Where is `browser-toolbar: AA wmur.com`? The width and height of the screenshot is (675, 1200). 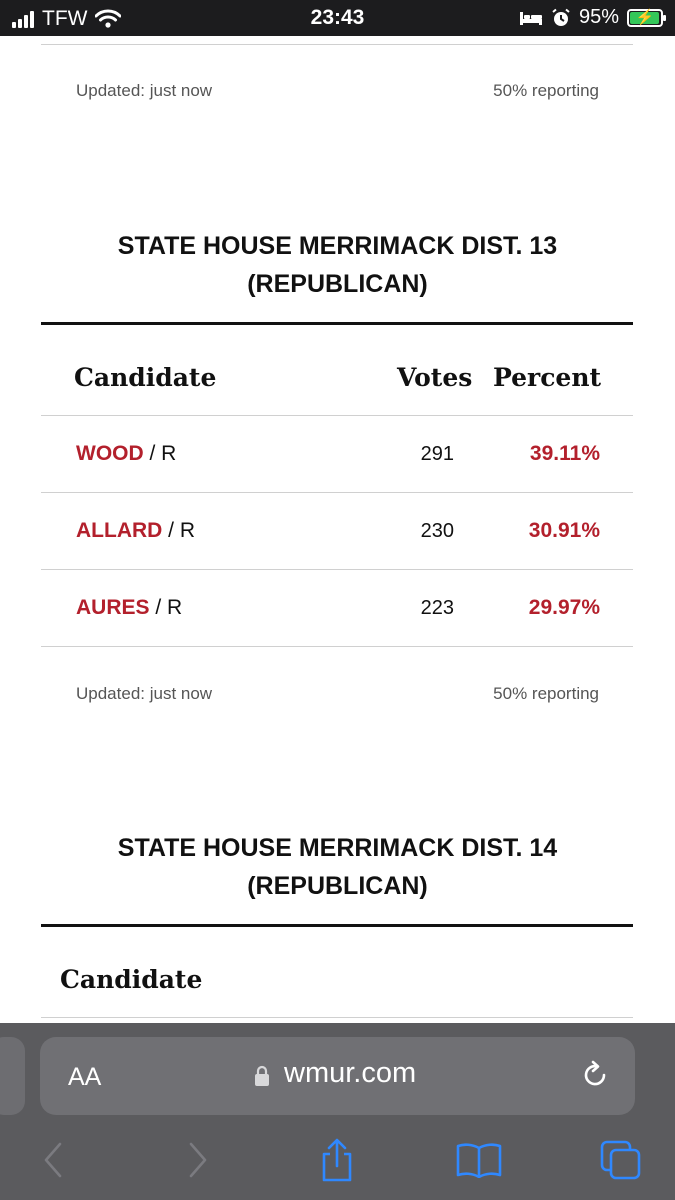 browser-toolbar: AA wmur.com is located at coordinates (337, 1111).